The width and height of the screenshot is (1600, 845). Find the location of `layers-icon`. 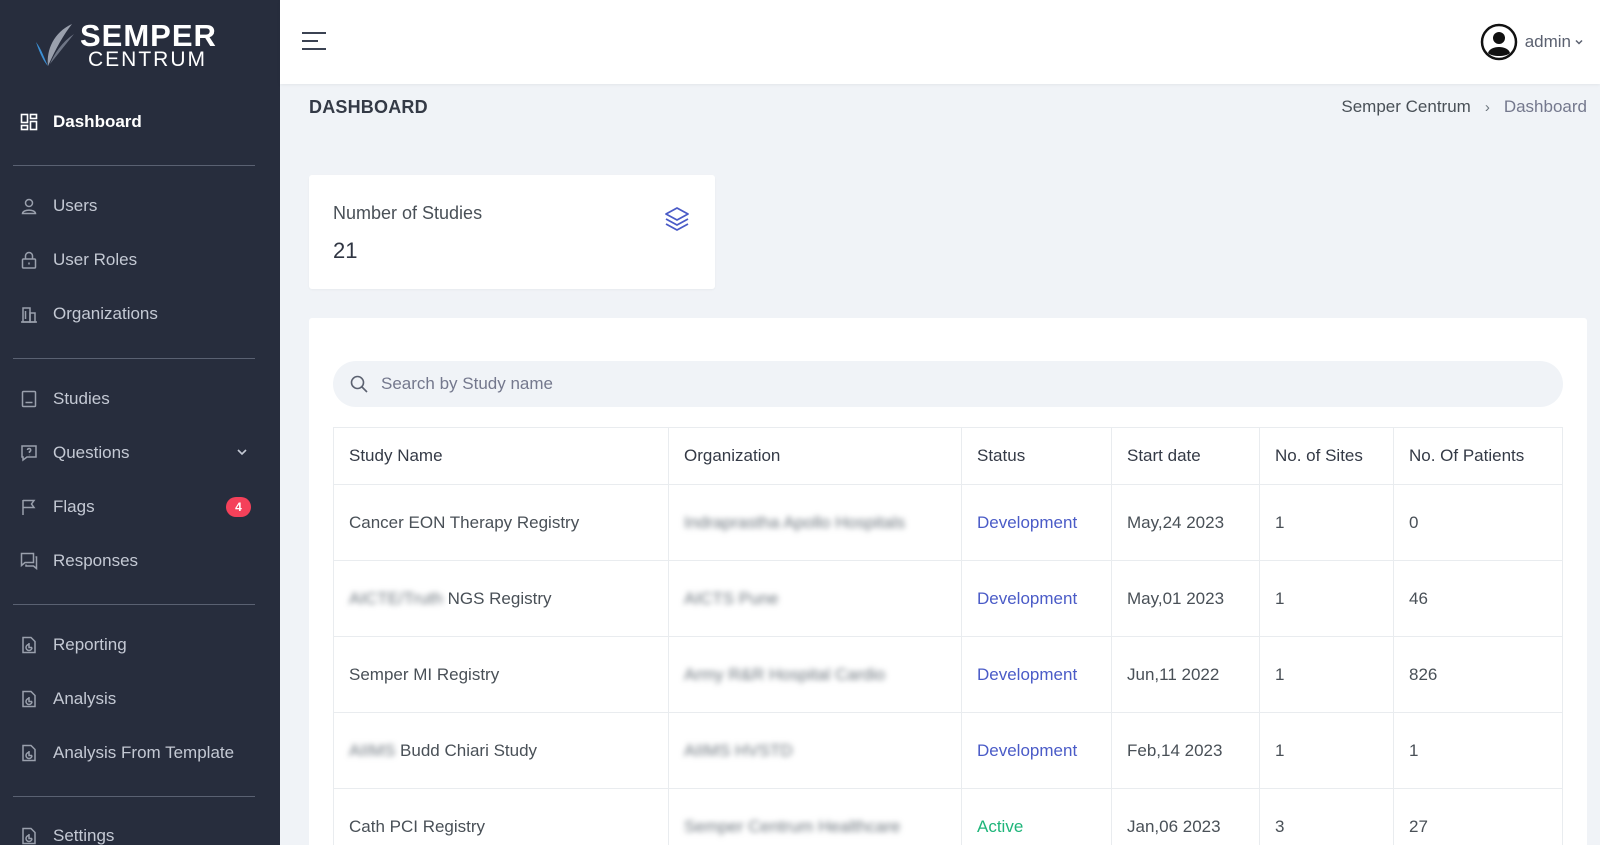

layers-icon is located at coordinates (677, 219).